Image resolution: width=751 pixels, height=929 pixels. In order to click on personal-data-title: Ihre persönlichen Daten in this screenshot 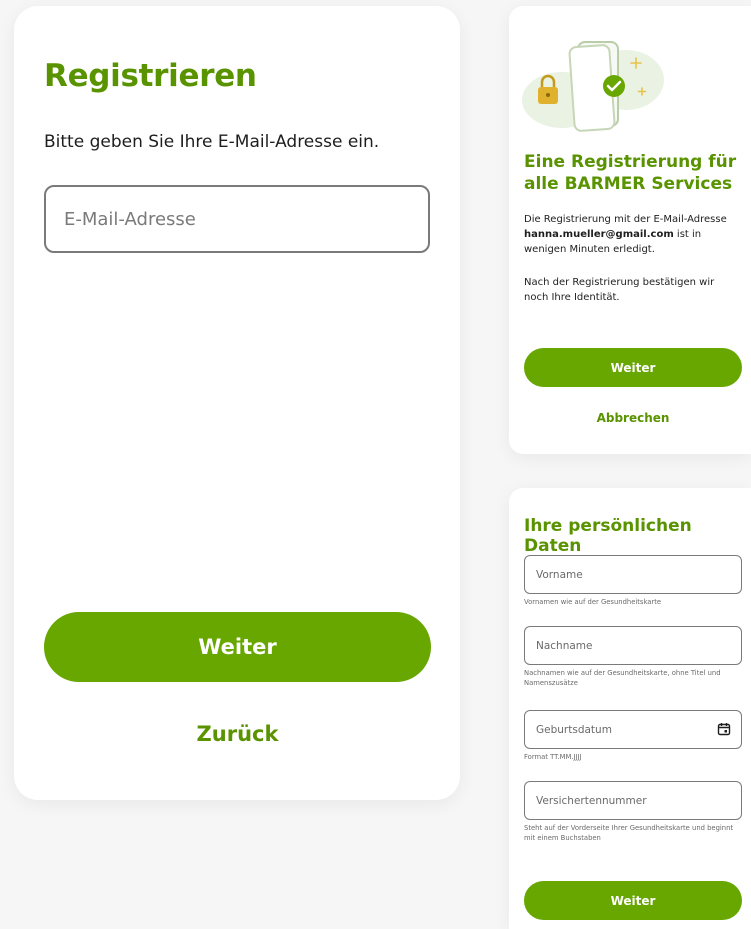, I will do `click(608, 536)`.